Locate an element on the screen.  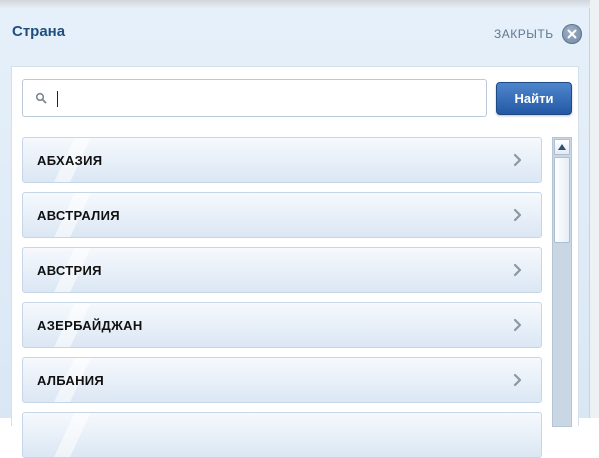
search-box is located at coordinates (254, 98).